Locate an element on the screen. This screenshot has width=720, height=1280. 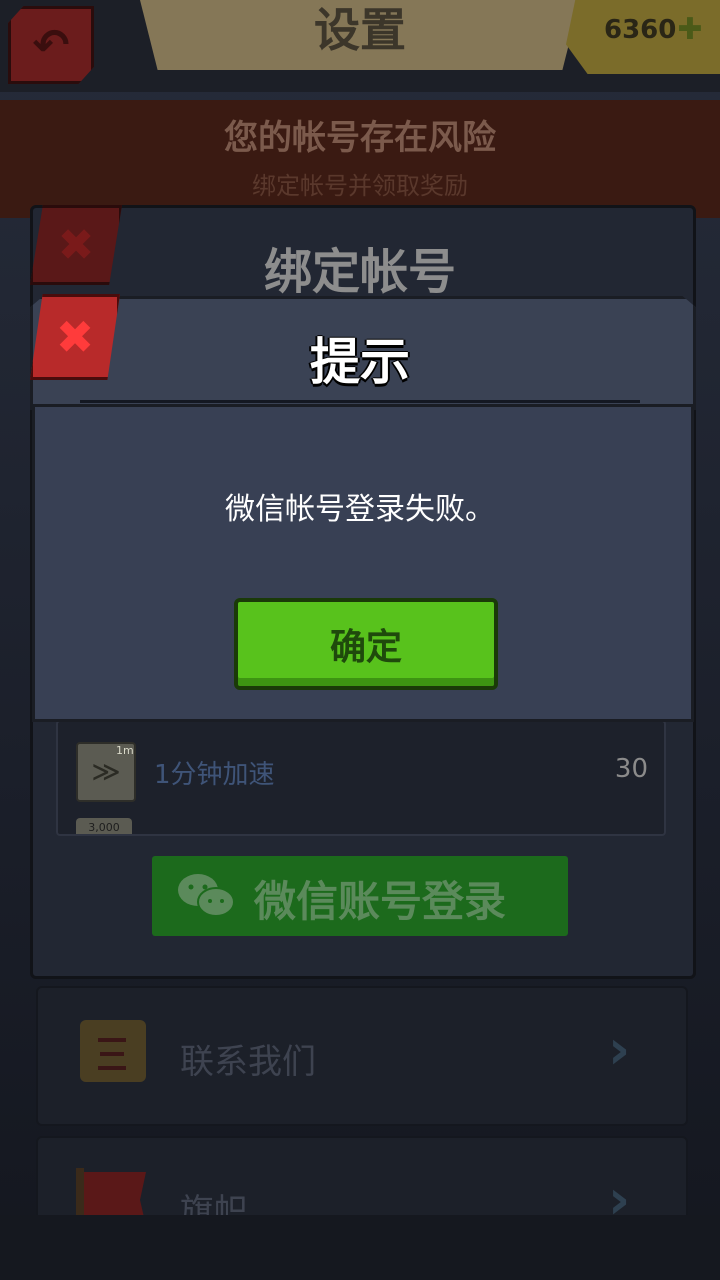
back-arrow-icon: ↶ is located at coordinates (51, 45).